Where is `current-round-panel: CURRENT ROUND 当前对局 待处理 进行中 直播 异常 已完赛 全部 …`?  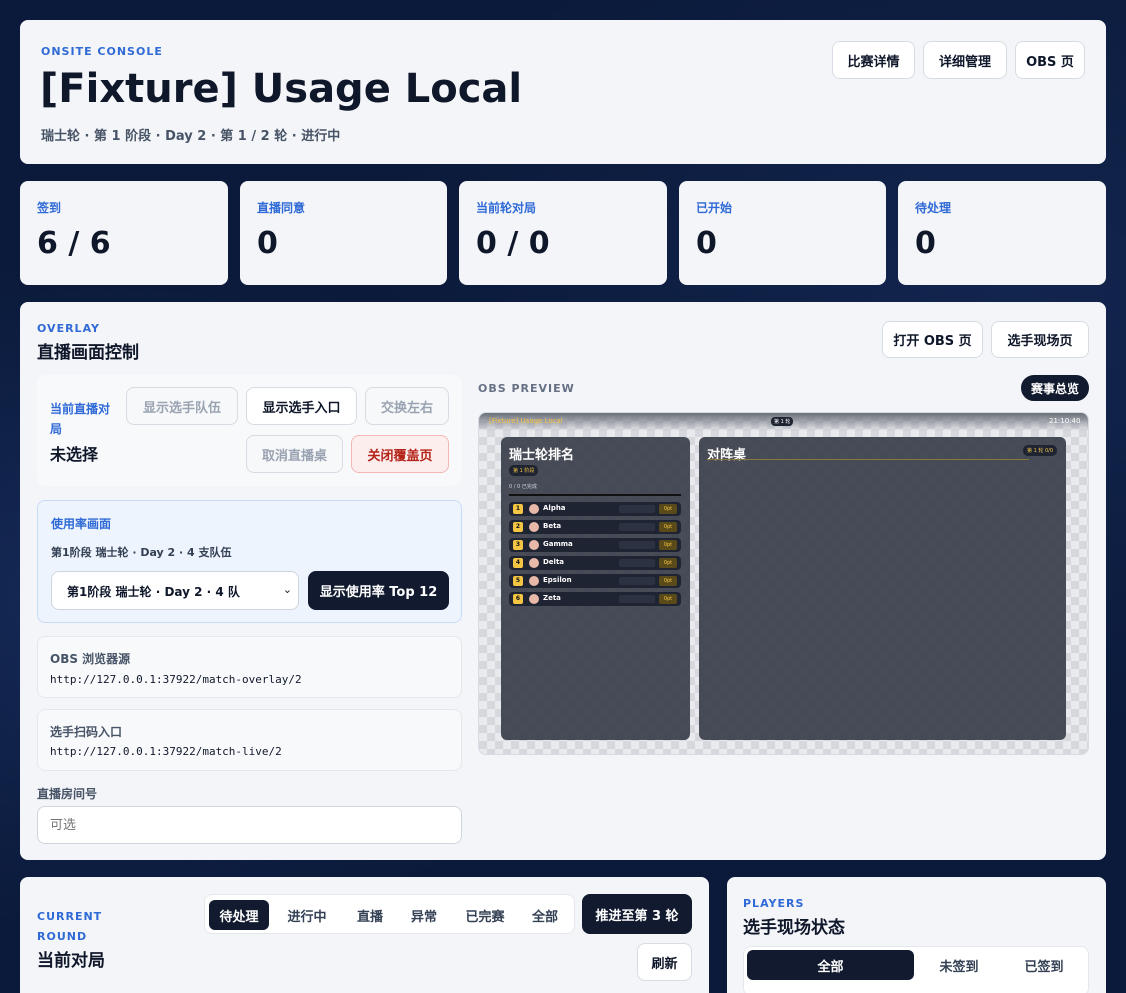
current-round-panel: CURRENT ROUND 当前对局 待处理 进行中 直播 异常 已完赛 全部 … is located at coordinates (364, 935).